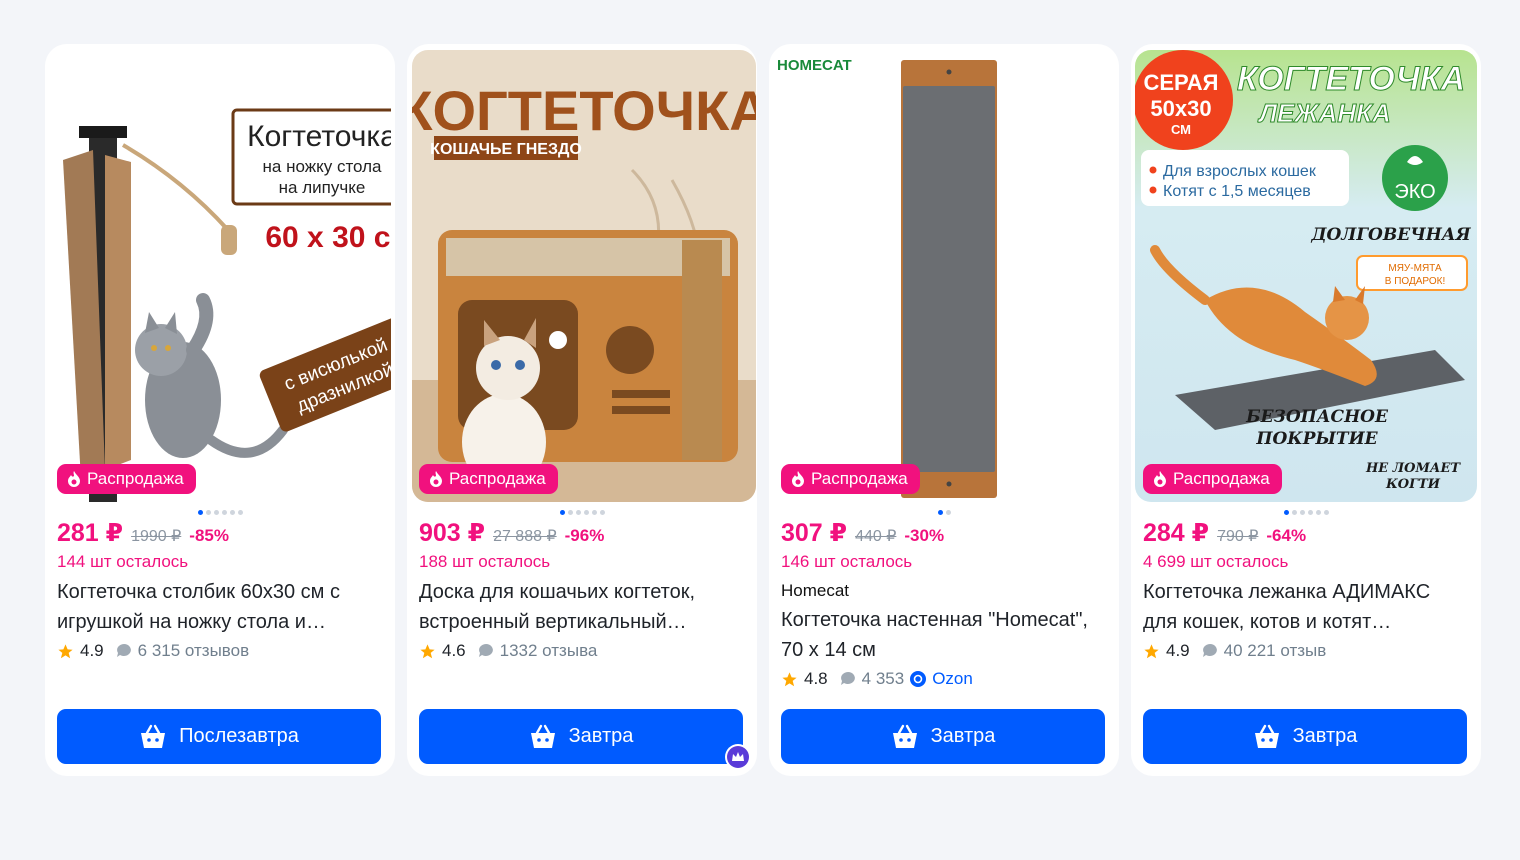 This screenshot has height=860, width=1520. I want to click on stock-left: 144 шт осталось, so click(123, 561).